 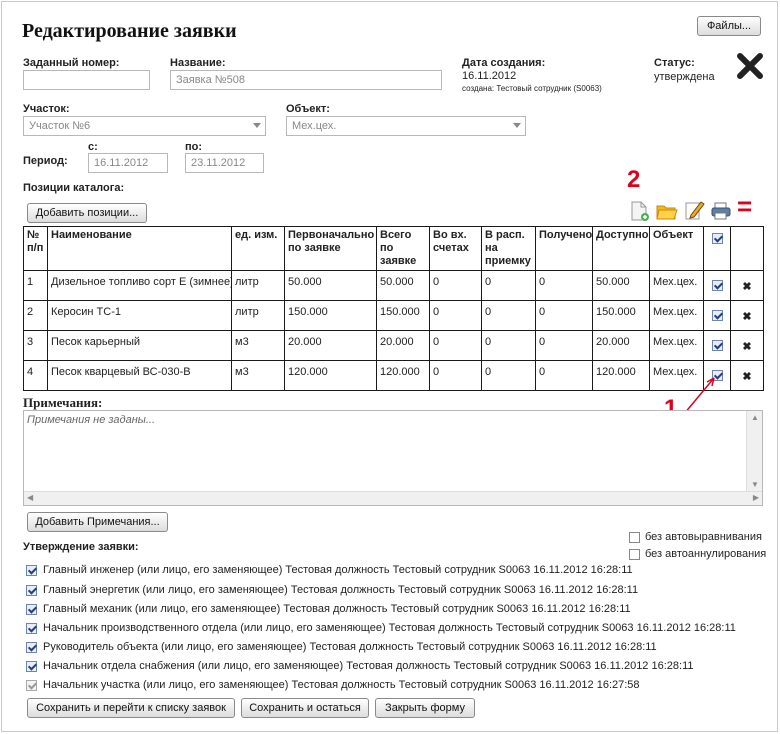 What do you see at coordinates (756, 497) in the screenshot?
I see `scroll-right-icon: ▶` at bounding box center [756, 497].